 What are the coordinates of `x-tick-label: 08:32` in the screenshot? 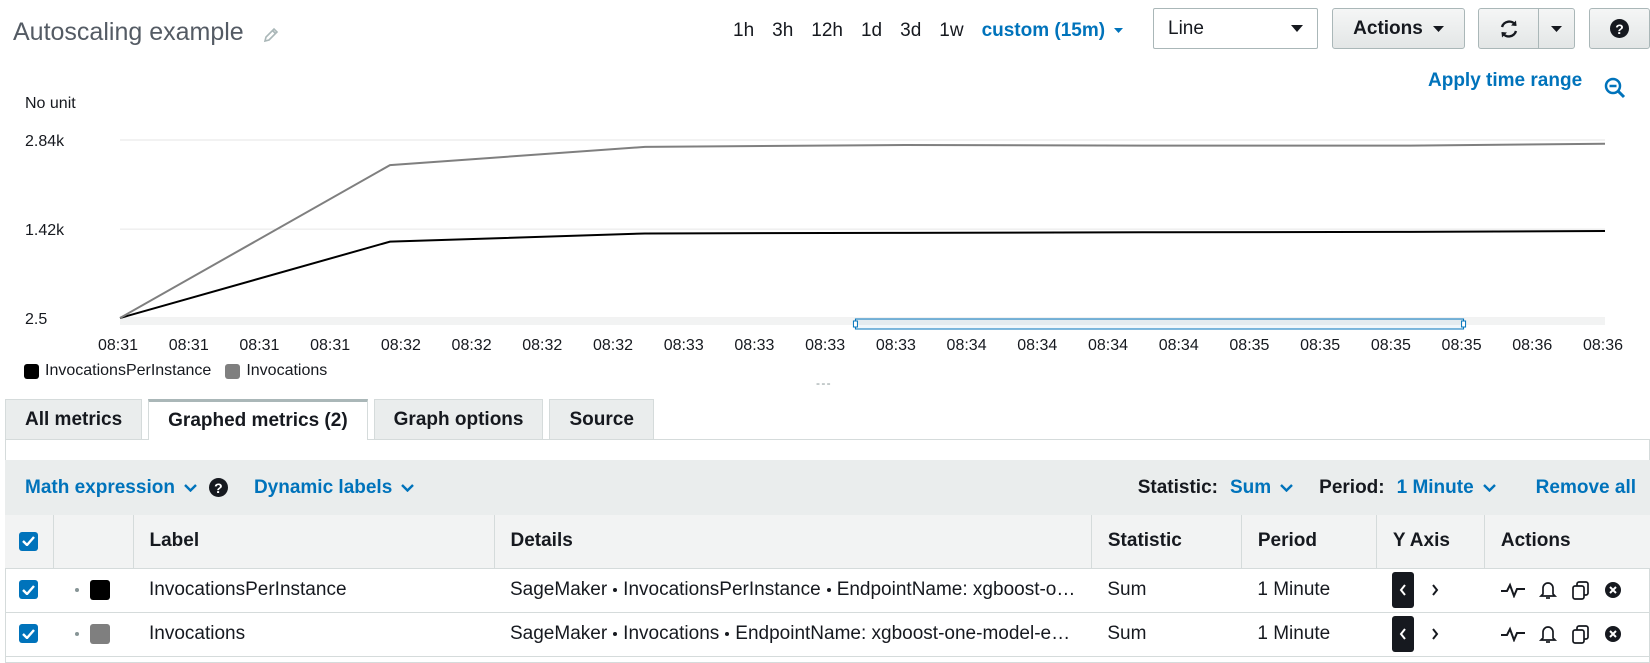 It's located at (542, 345).